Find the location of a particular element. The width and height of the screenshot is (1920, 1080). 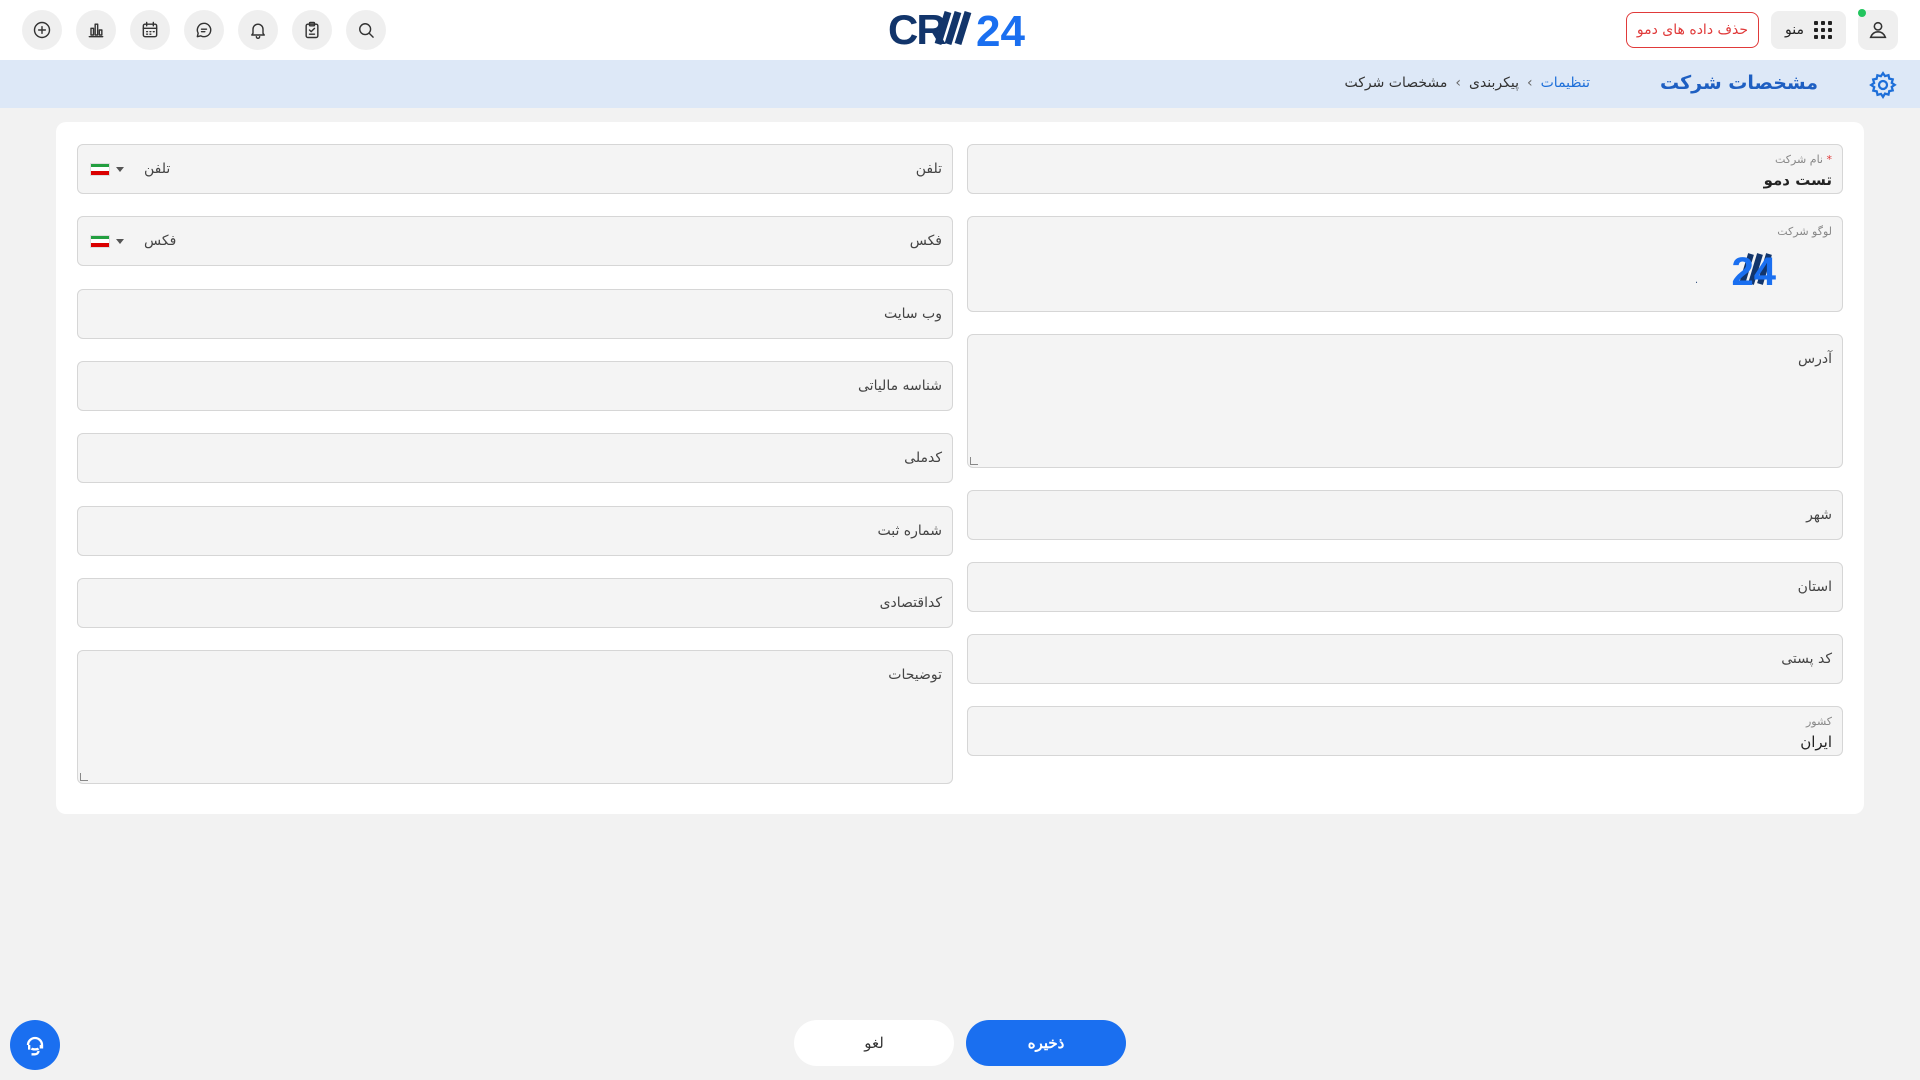

tasks-button is located at coordinates (312, 30).